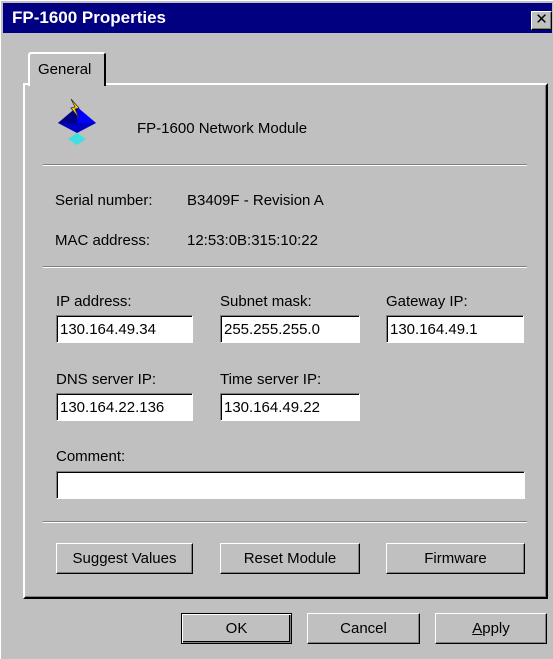 This screenshot has width=553, height=659. I want to click on separator-bottom, so click(285, 522).